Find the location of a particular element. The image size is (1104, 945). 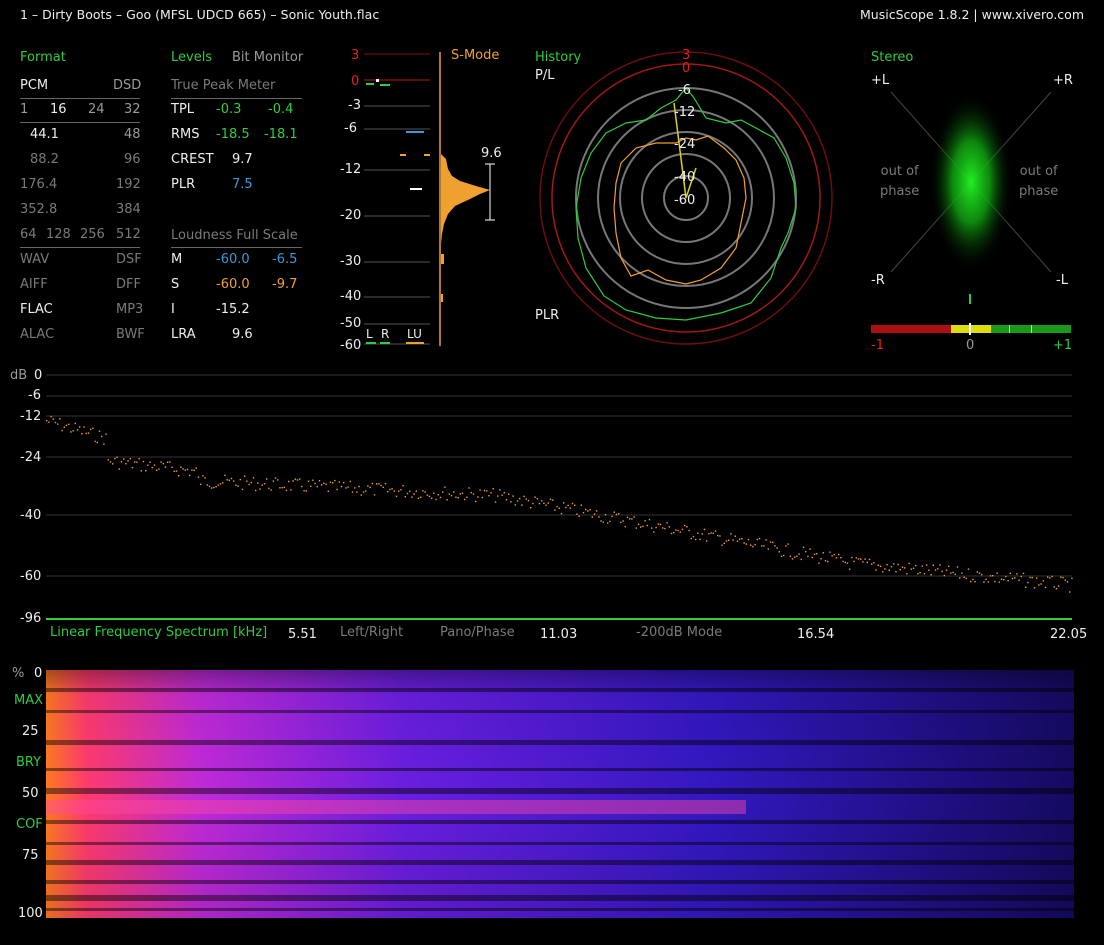

rate-96: 96 is located at coordinates (132, 159).